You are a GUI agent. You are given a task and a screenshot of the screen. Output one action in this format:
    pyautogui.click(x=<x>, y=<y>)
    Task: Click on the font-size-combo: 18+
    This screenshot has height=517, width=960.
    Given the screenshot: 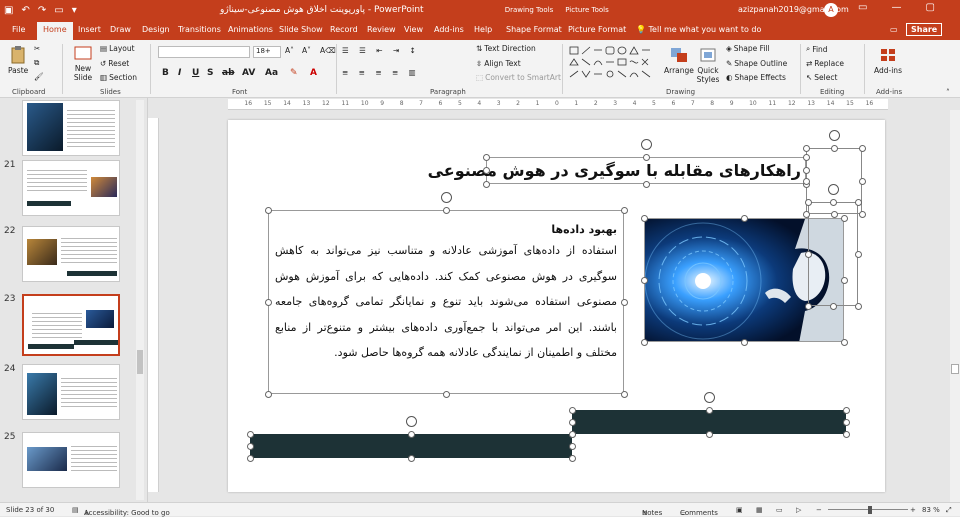 What is the action you would take?
    pyautogui.click(x=267, y=52)
    